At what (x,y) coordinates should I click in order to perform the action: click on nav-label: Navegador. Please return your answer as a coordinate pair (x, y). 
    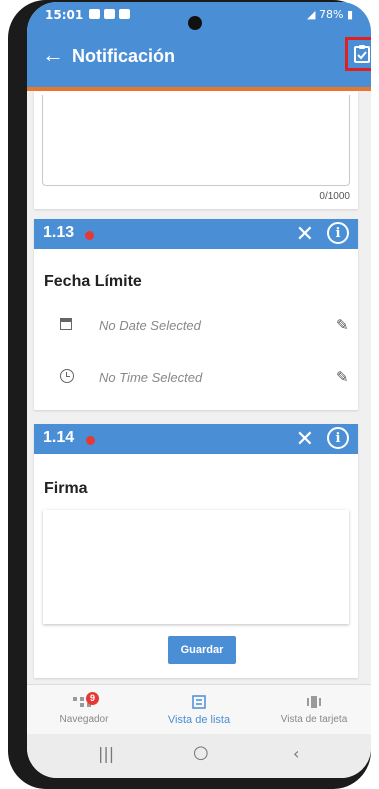
    Looking at the image, I should click on (84, 719).